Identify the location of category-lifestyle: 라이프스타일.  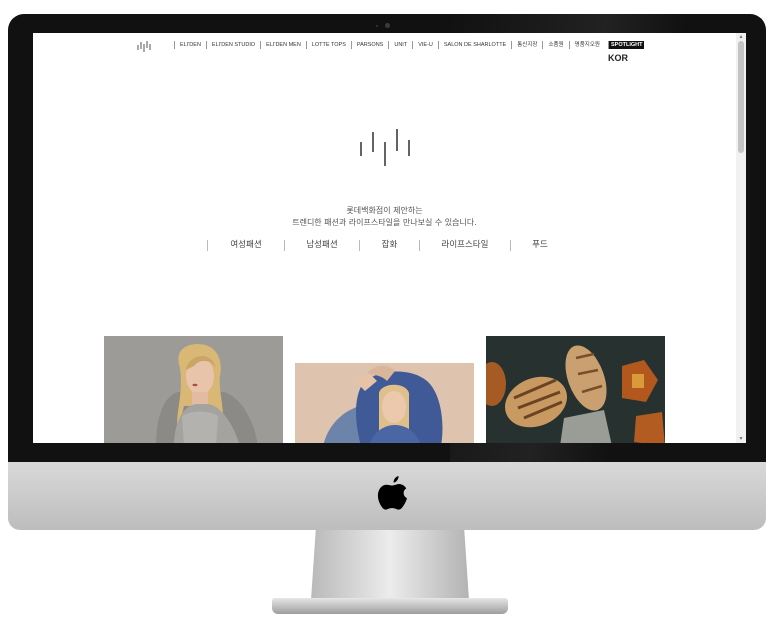
(464, 245).